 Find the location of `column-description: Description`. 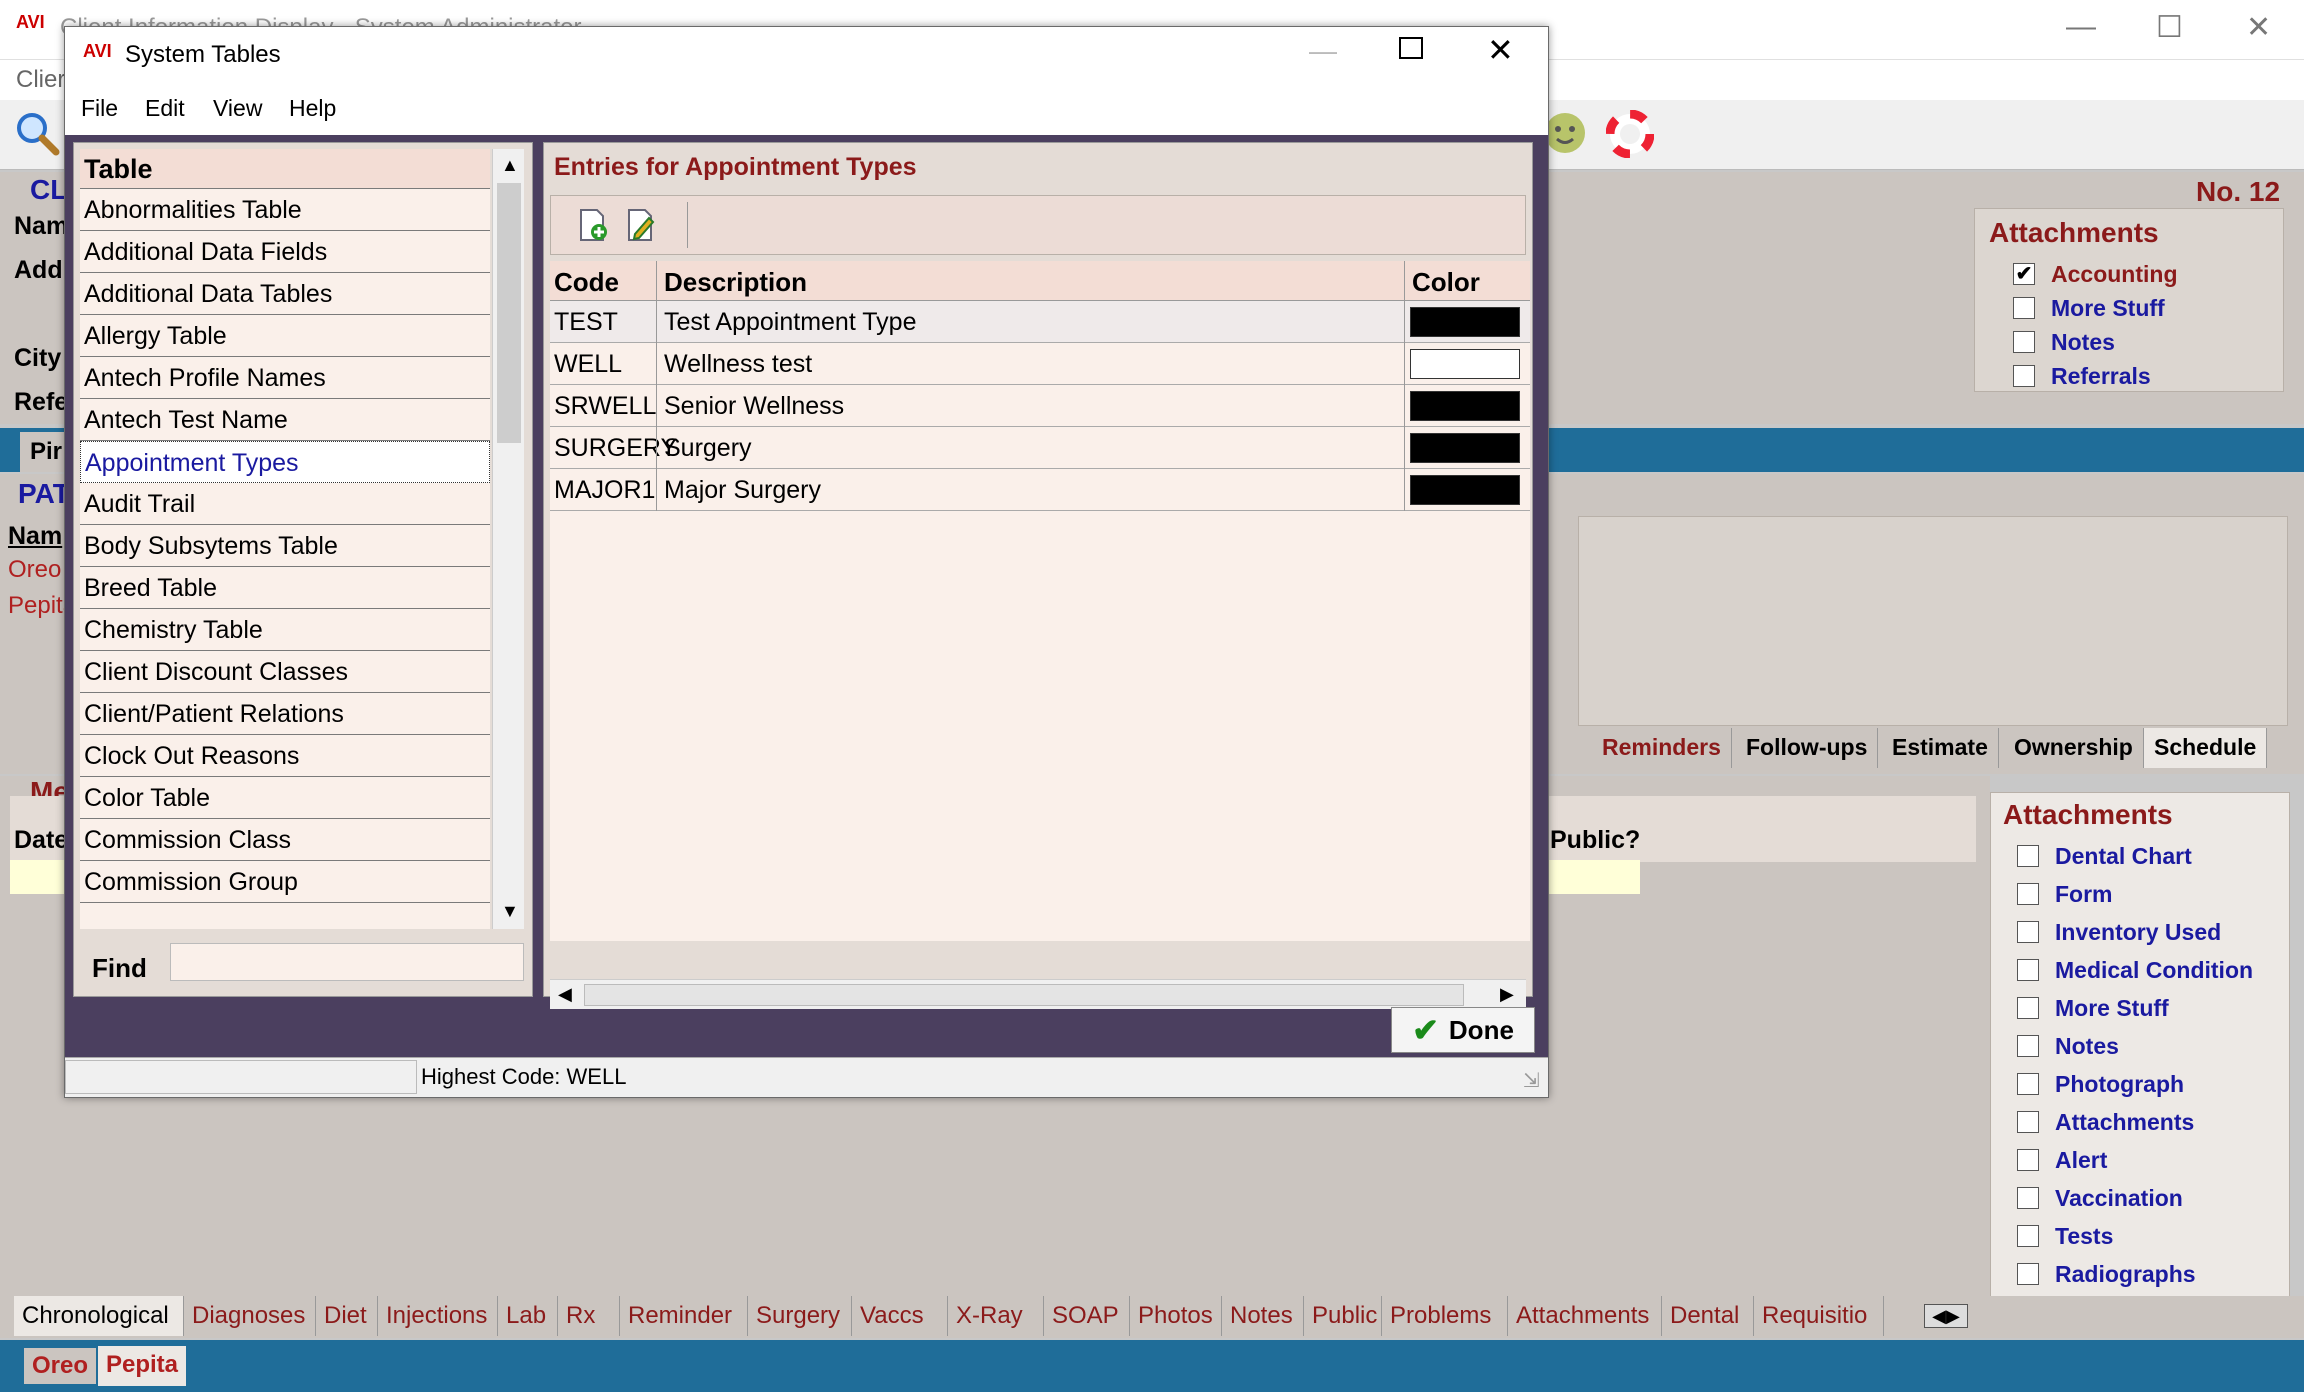

column-description: Description is located at coordinates (735, 282).